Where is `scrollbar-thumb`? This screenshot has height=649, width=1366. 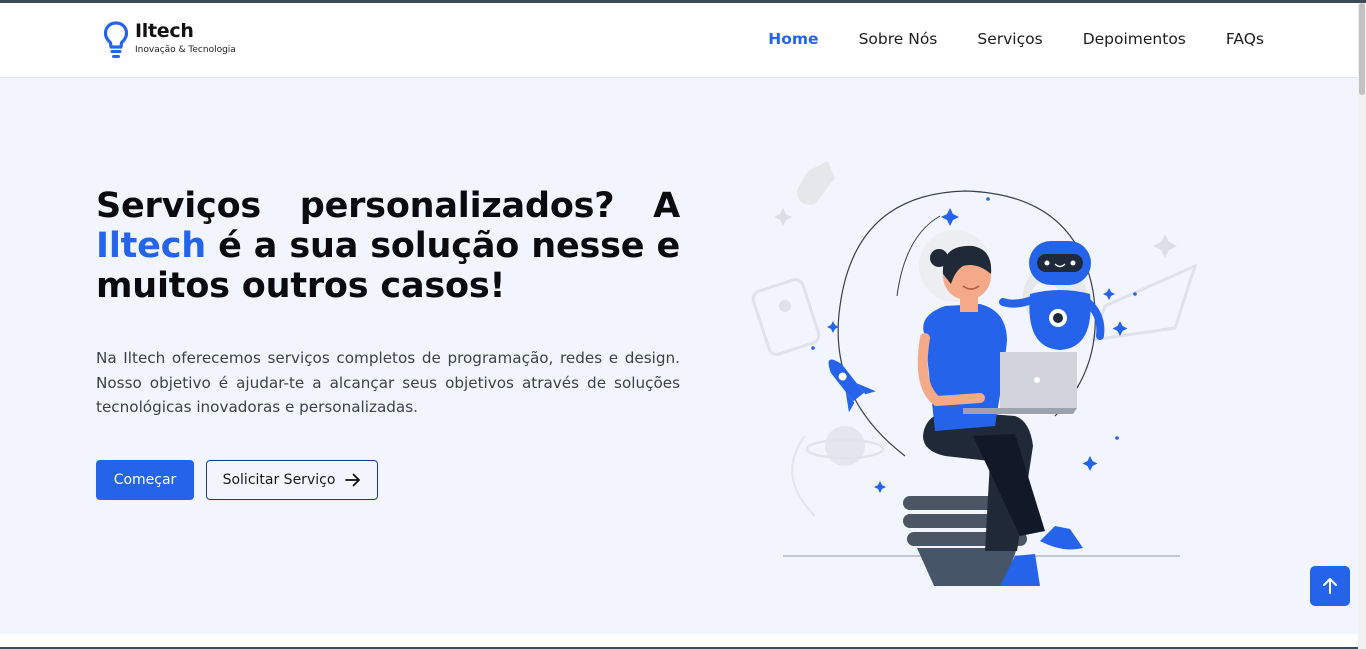
scrollbar-thumb is located at coordinates (1362, 49).